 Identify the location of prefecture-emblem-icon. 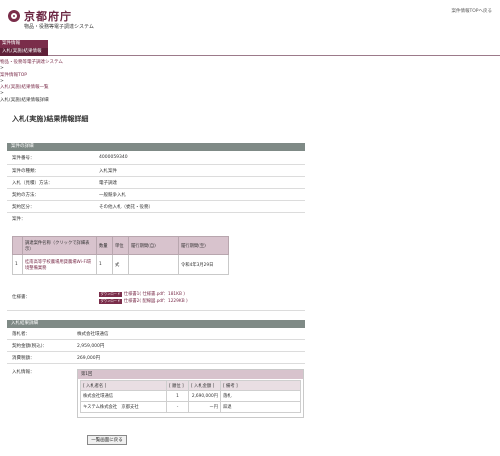
(14, 16).